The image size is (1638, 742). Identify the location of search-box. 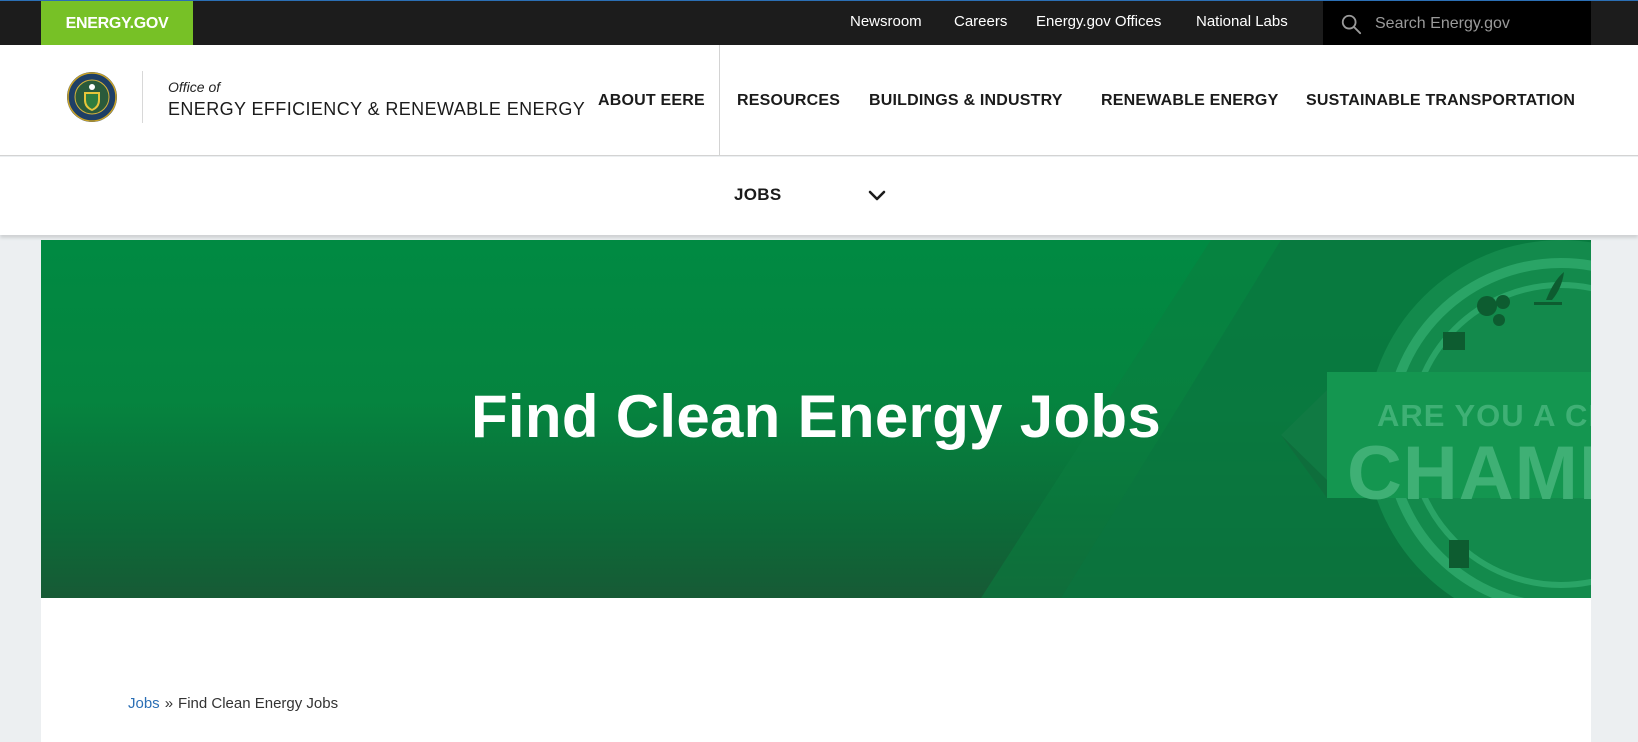
(1457, 23).